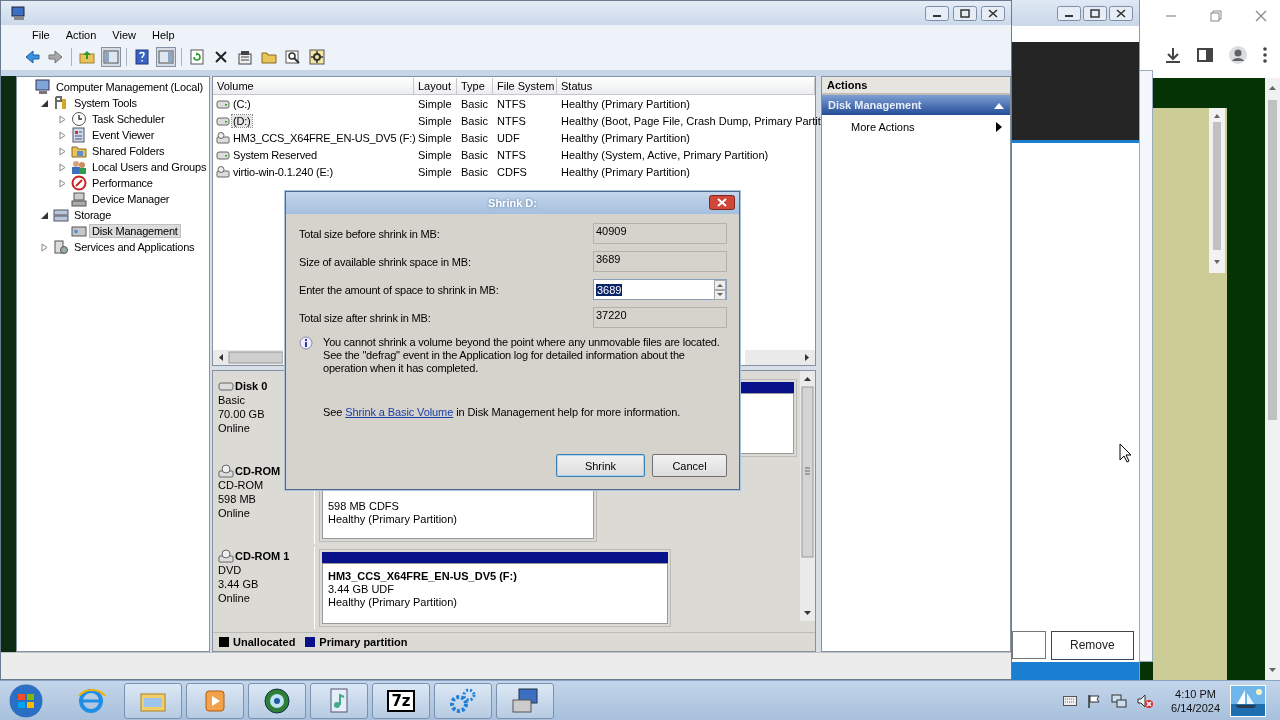 This screenshot has width=1280, height=720. What do you see at coordinates (660, 289) in the screenshot?
I see `input-field: 3689` at bounding box center [660, 289].